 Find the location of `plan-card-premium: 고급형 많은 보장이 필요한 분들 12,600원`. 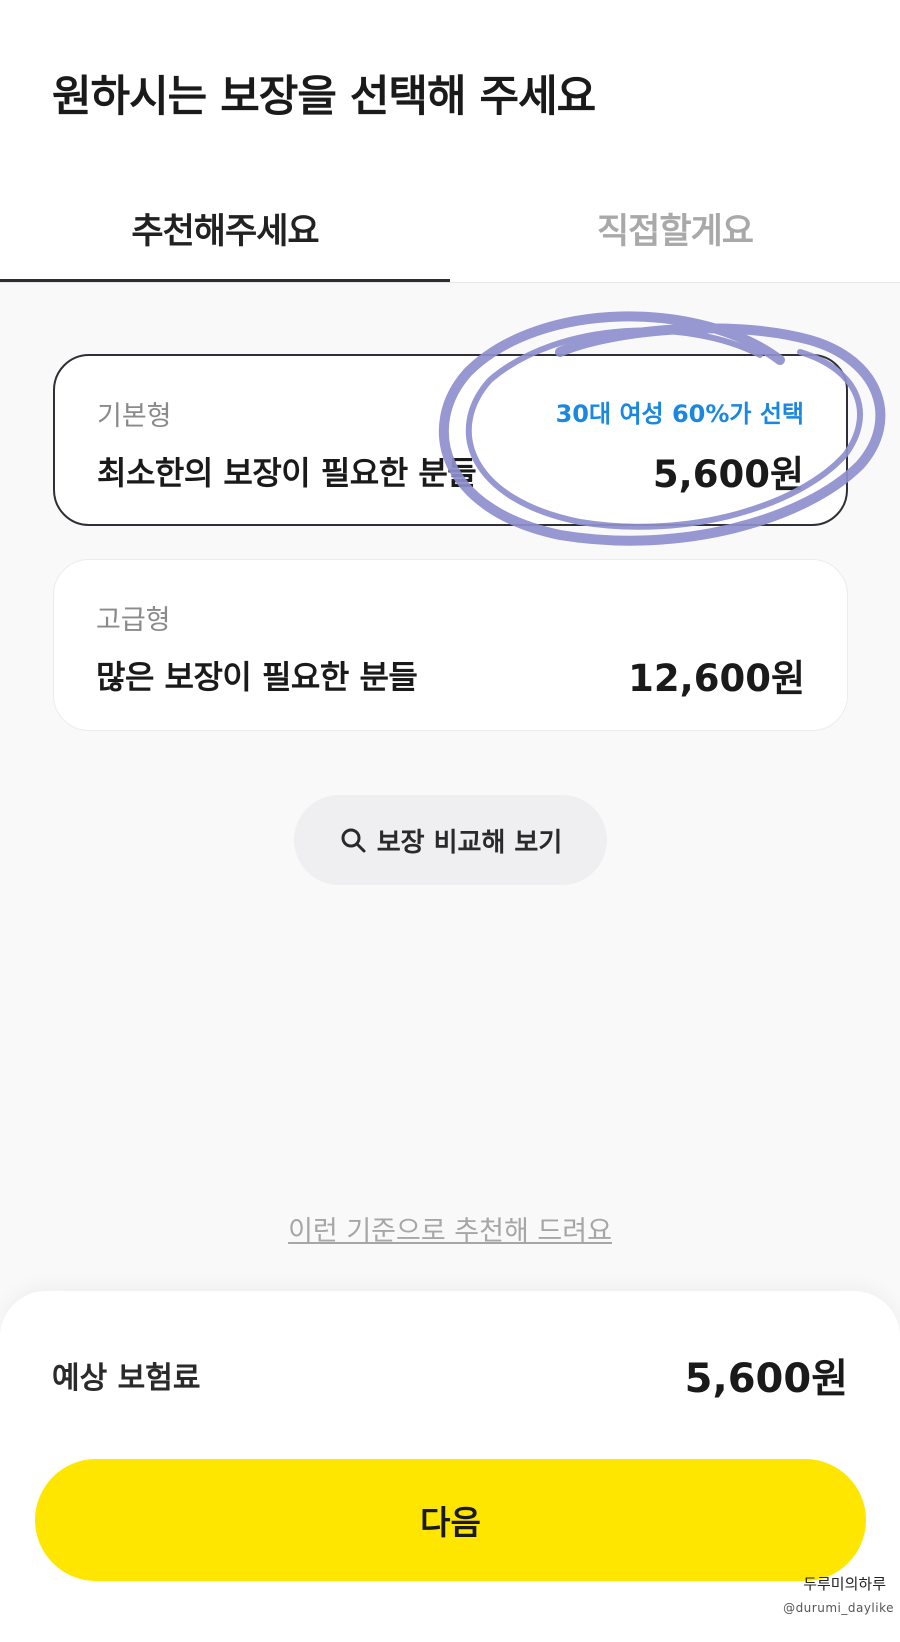

plan-card-premium: 고급형 많은 보장이 필요한 분들 12,600원 is located at coordinates (450, 645).